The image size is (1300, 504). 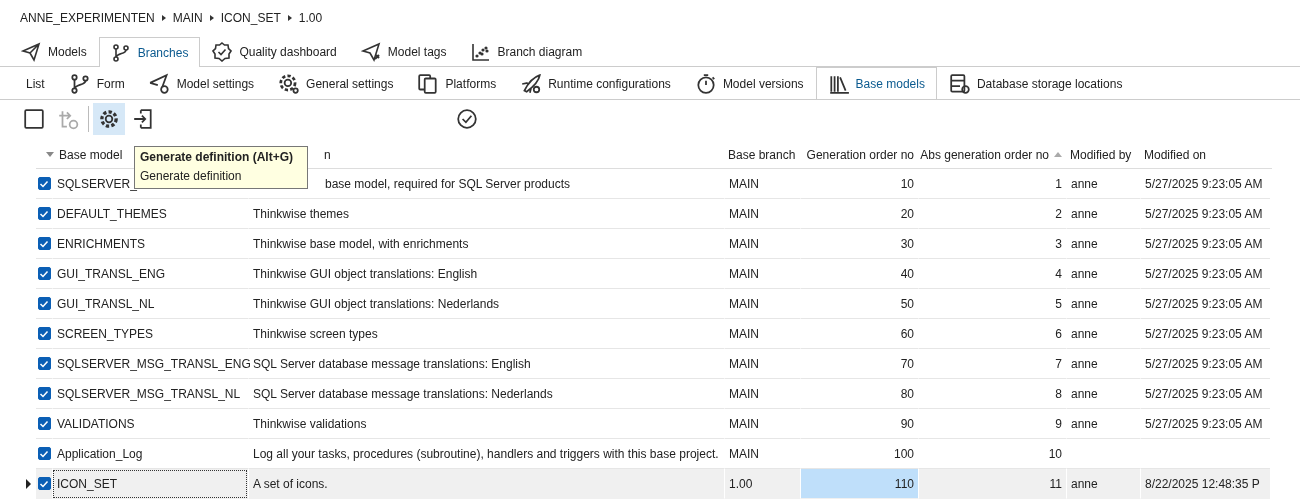 I want to click on check-circle-icon, so click(x=467, y=119).